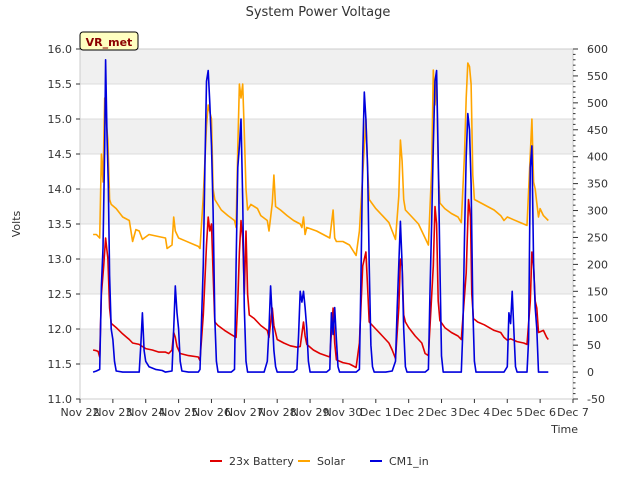 The image size is (640, 480). I want to click on legend: 23x Battery Solar CM1_in, so click(319, 461).